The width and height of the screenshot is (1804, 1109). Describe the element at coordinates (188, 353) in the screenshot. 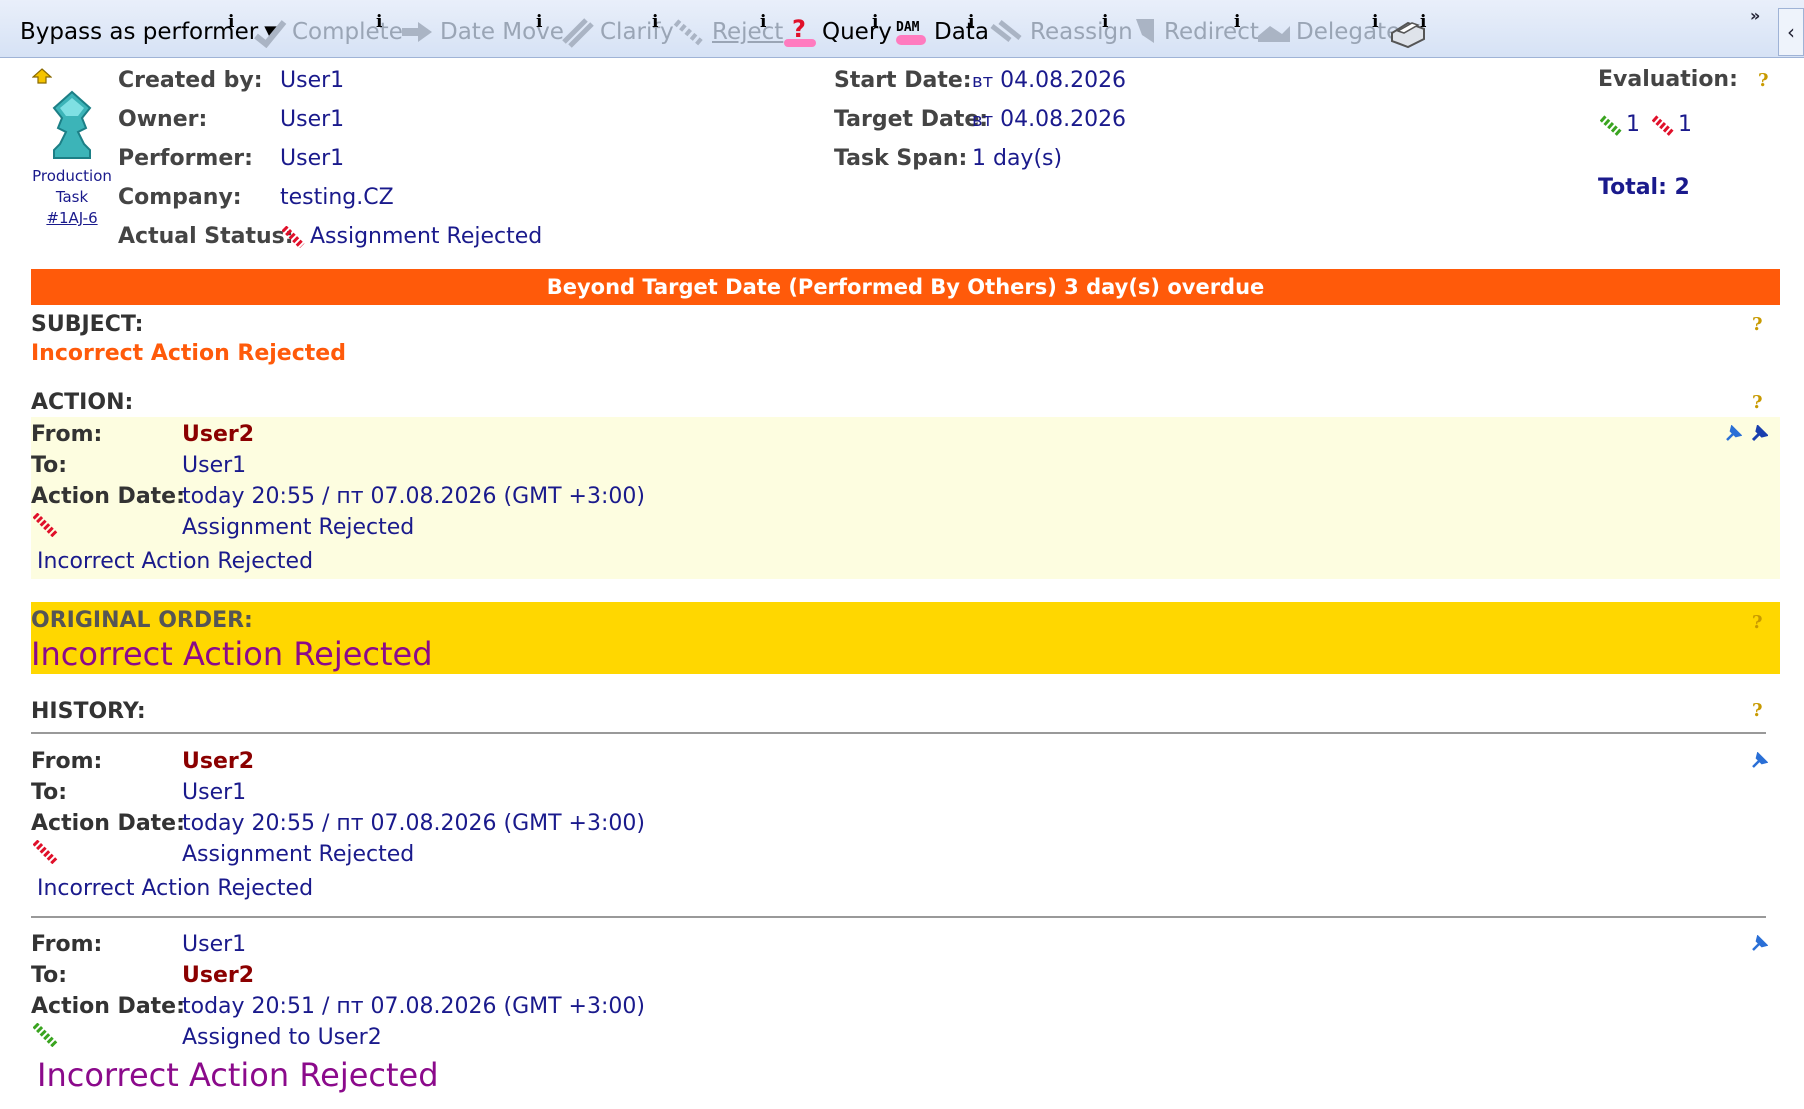

I see `subject-text: Incorrect Action Rejected` at that location.